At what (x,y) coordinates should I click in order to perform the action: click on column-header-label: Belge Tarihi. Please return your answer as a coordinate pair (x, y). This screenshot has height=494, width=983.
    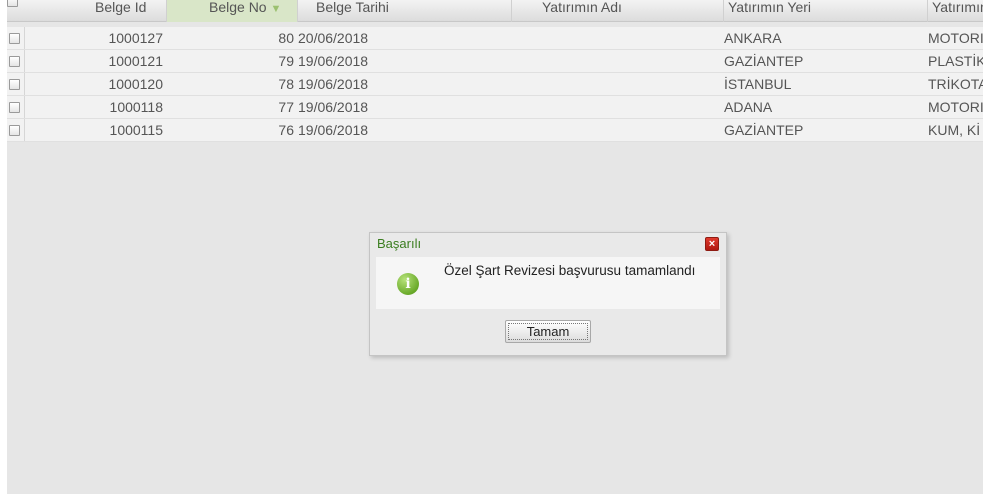
    Looking at the image, I should click on (352, 7).